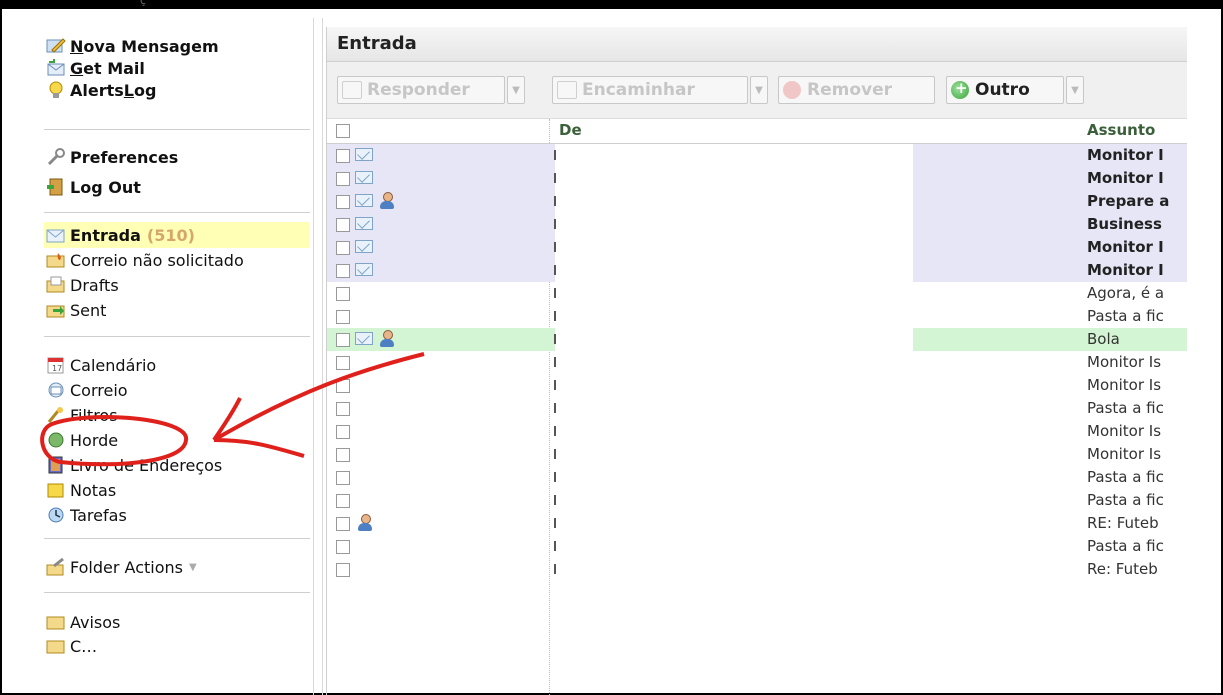 Image resolution: width=1223 pixels, height=695 pixels. I want to click on forward-dropdown-arrow: ▼, so click(759, 90).